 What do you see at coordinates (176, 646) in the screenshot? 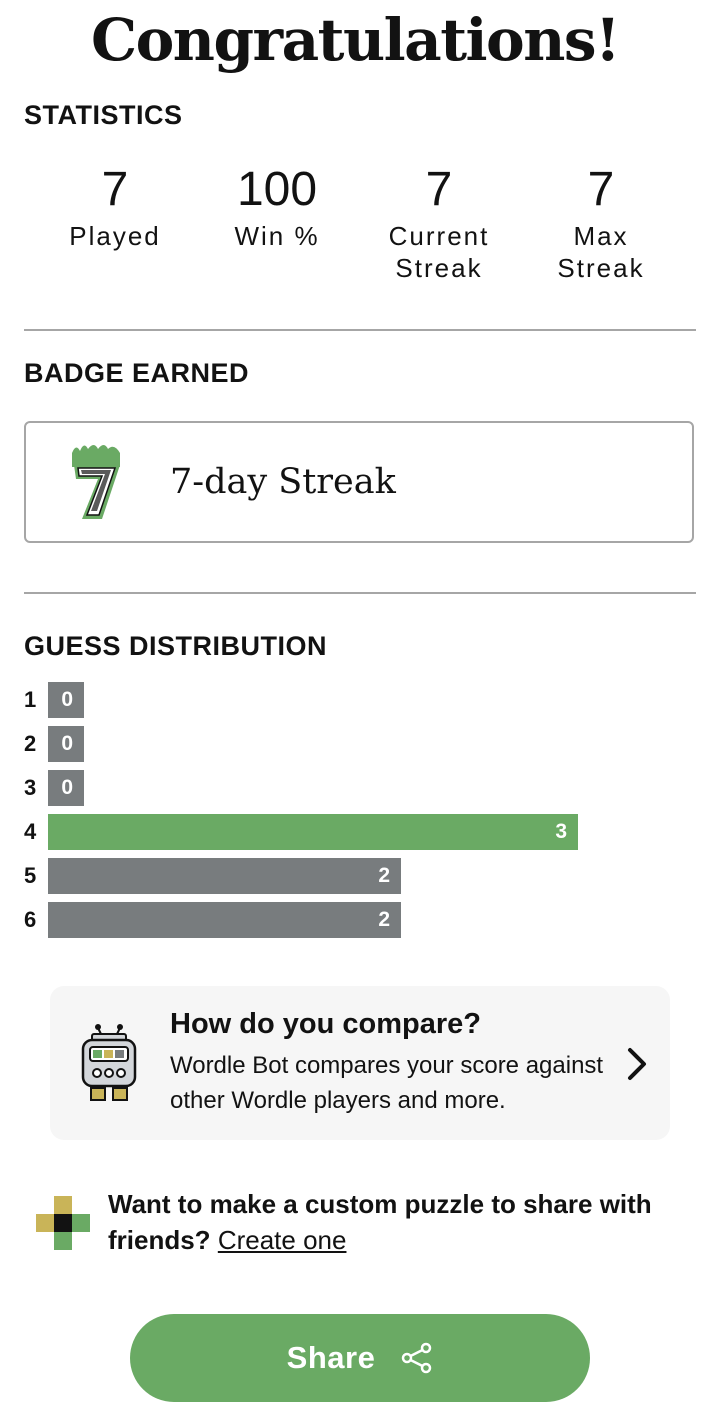
I see `guess-distribution-heading: GUESS DISTRIBUTION` at bounding box center [176, 646].